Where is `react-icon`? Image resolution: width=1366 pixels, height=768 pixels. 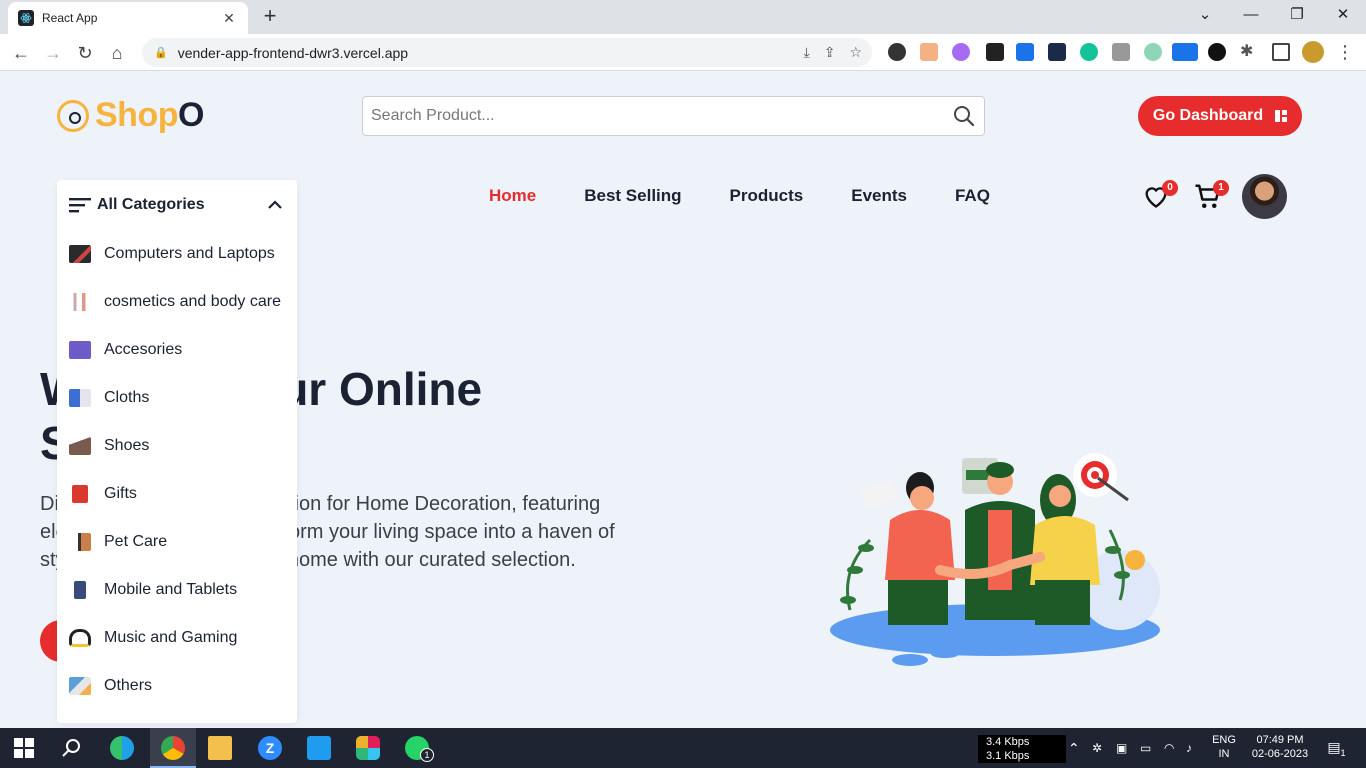 react-icon is located at coordinates (26, 18).